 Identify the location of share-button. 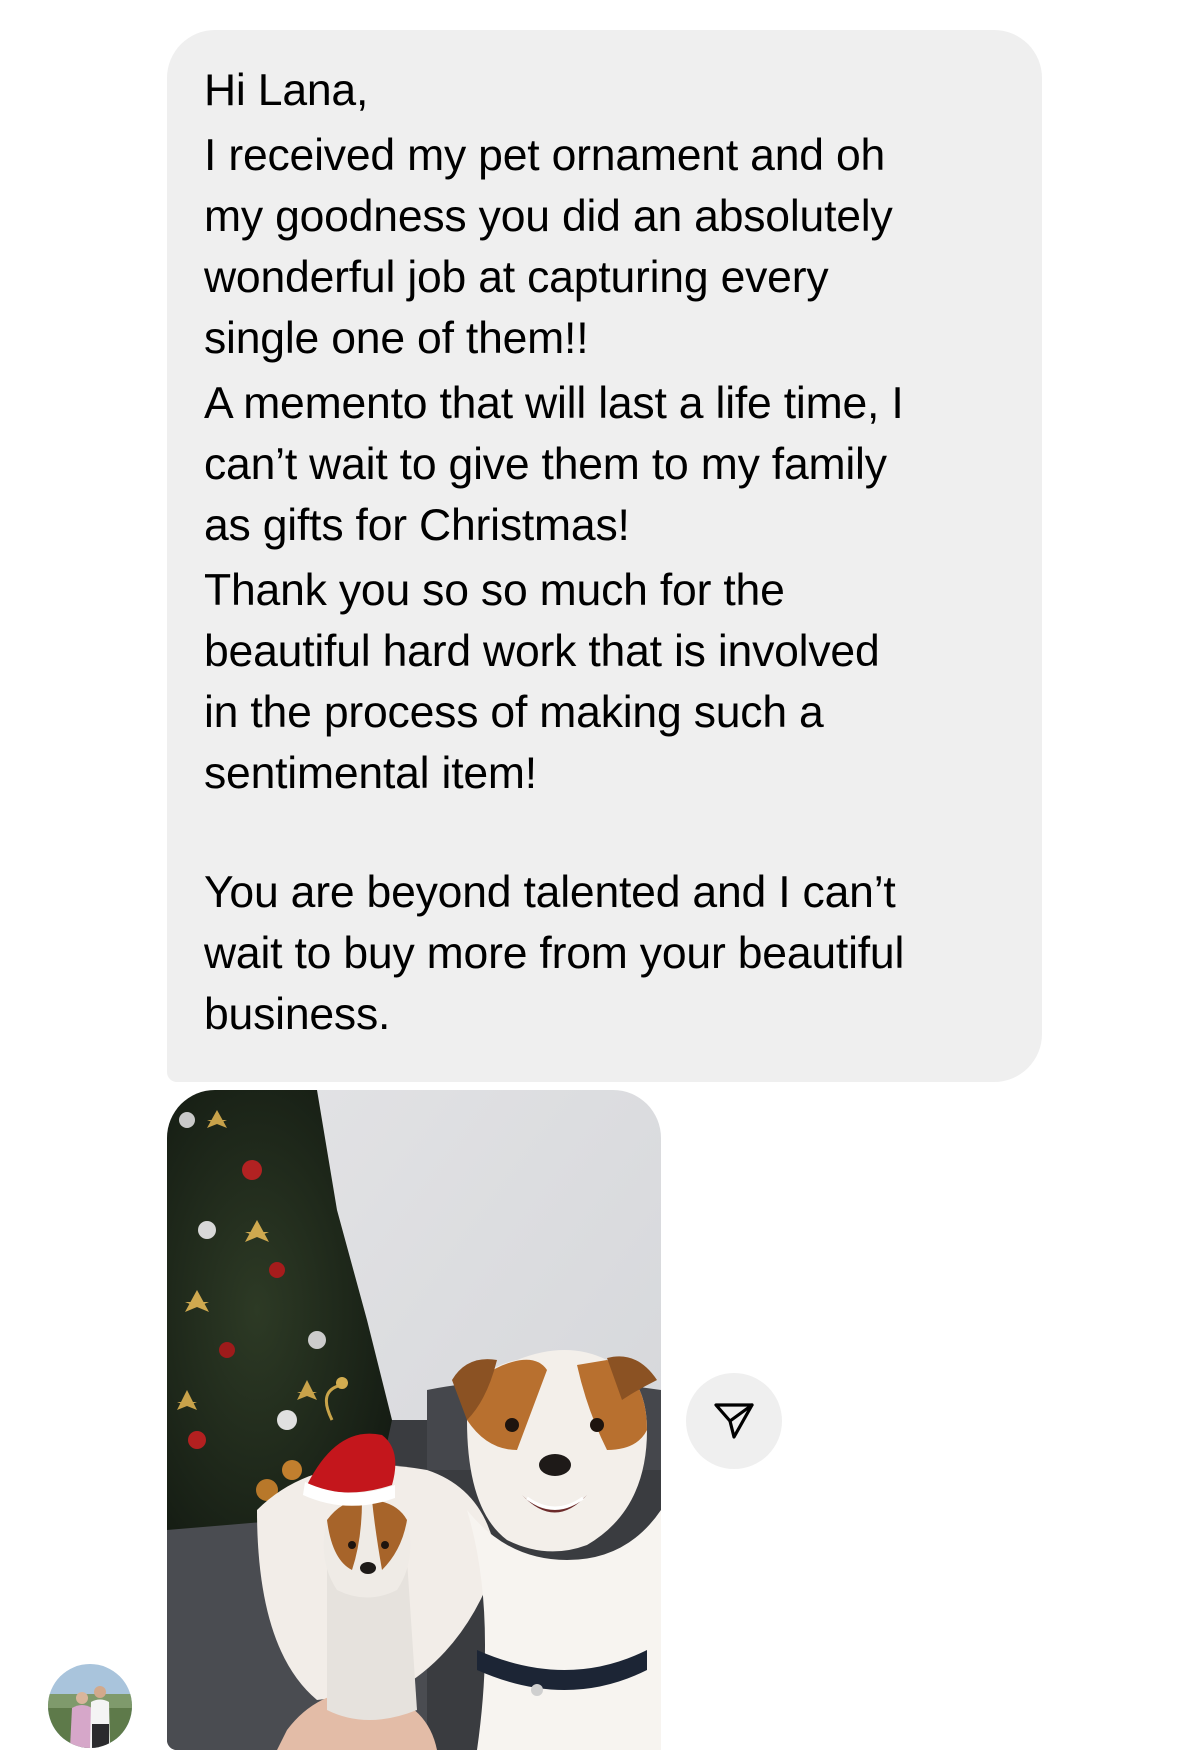
(734, 1421).